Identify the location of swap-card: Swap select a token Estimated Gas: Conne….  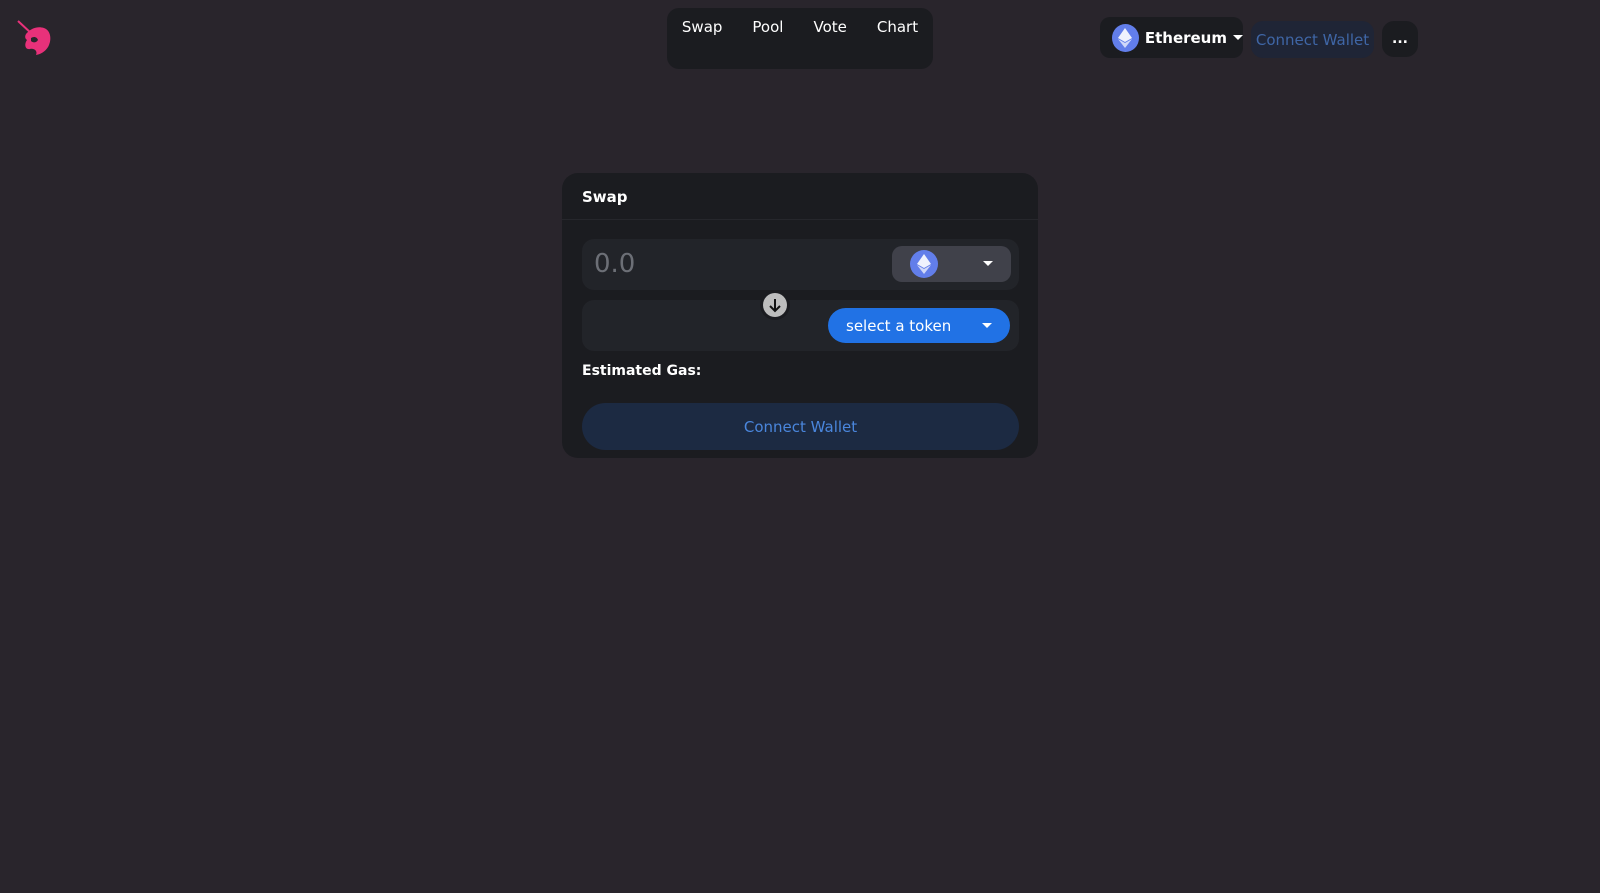
(800, 315).